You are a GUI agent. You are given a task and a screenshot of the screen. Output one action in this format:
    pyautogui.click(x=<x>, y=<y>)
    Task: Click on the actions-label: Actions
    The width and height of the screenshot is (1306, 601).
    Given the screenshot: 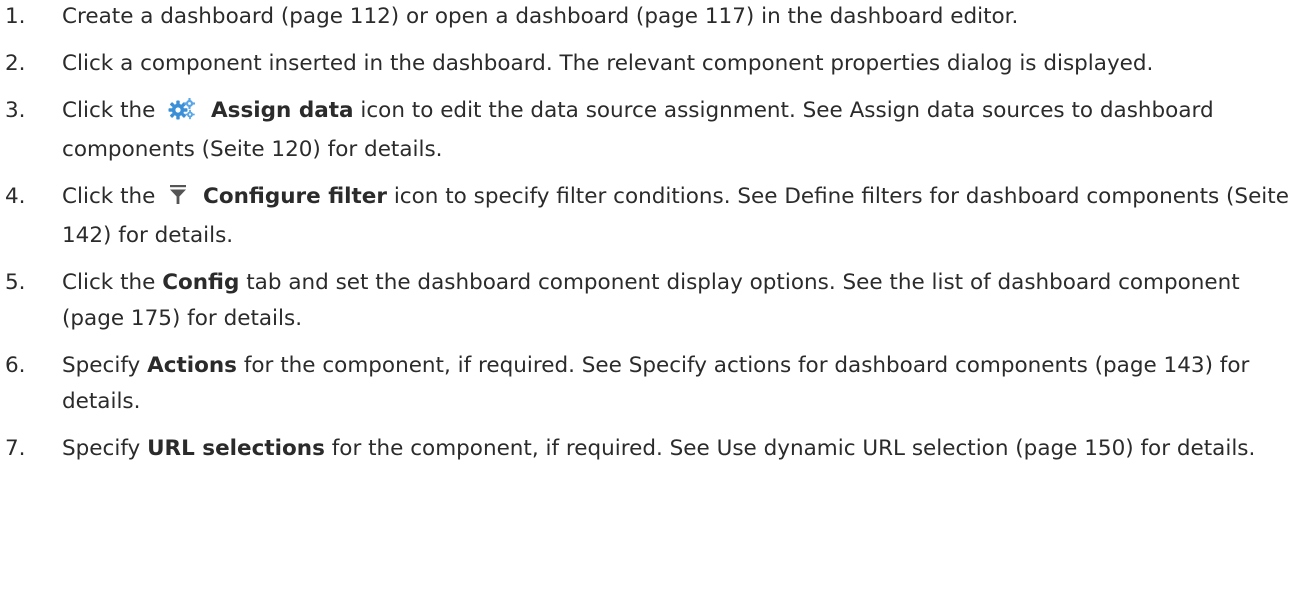 What is the action you would take?
    pyautogui.click(x=192, y=365)
    